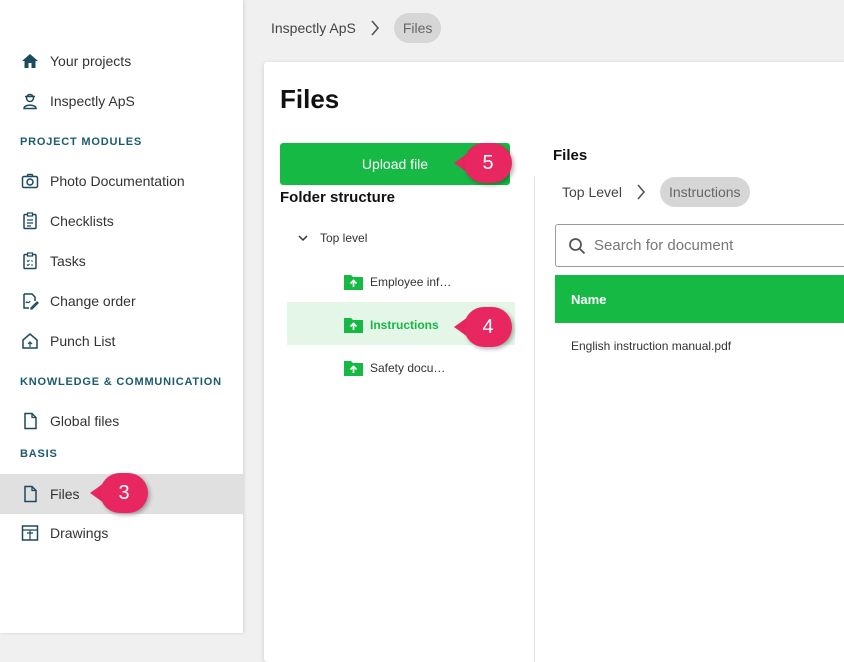 This screenshot has height=662, width=844. I want to click on sidebar-item-inspectly: Inspectly ApS, so click(121, 101).